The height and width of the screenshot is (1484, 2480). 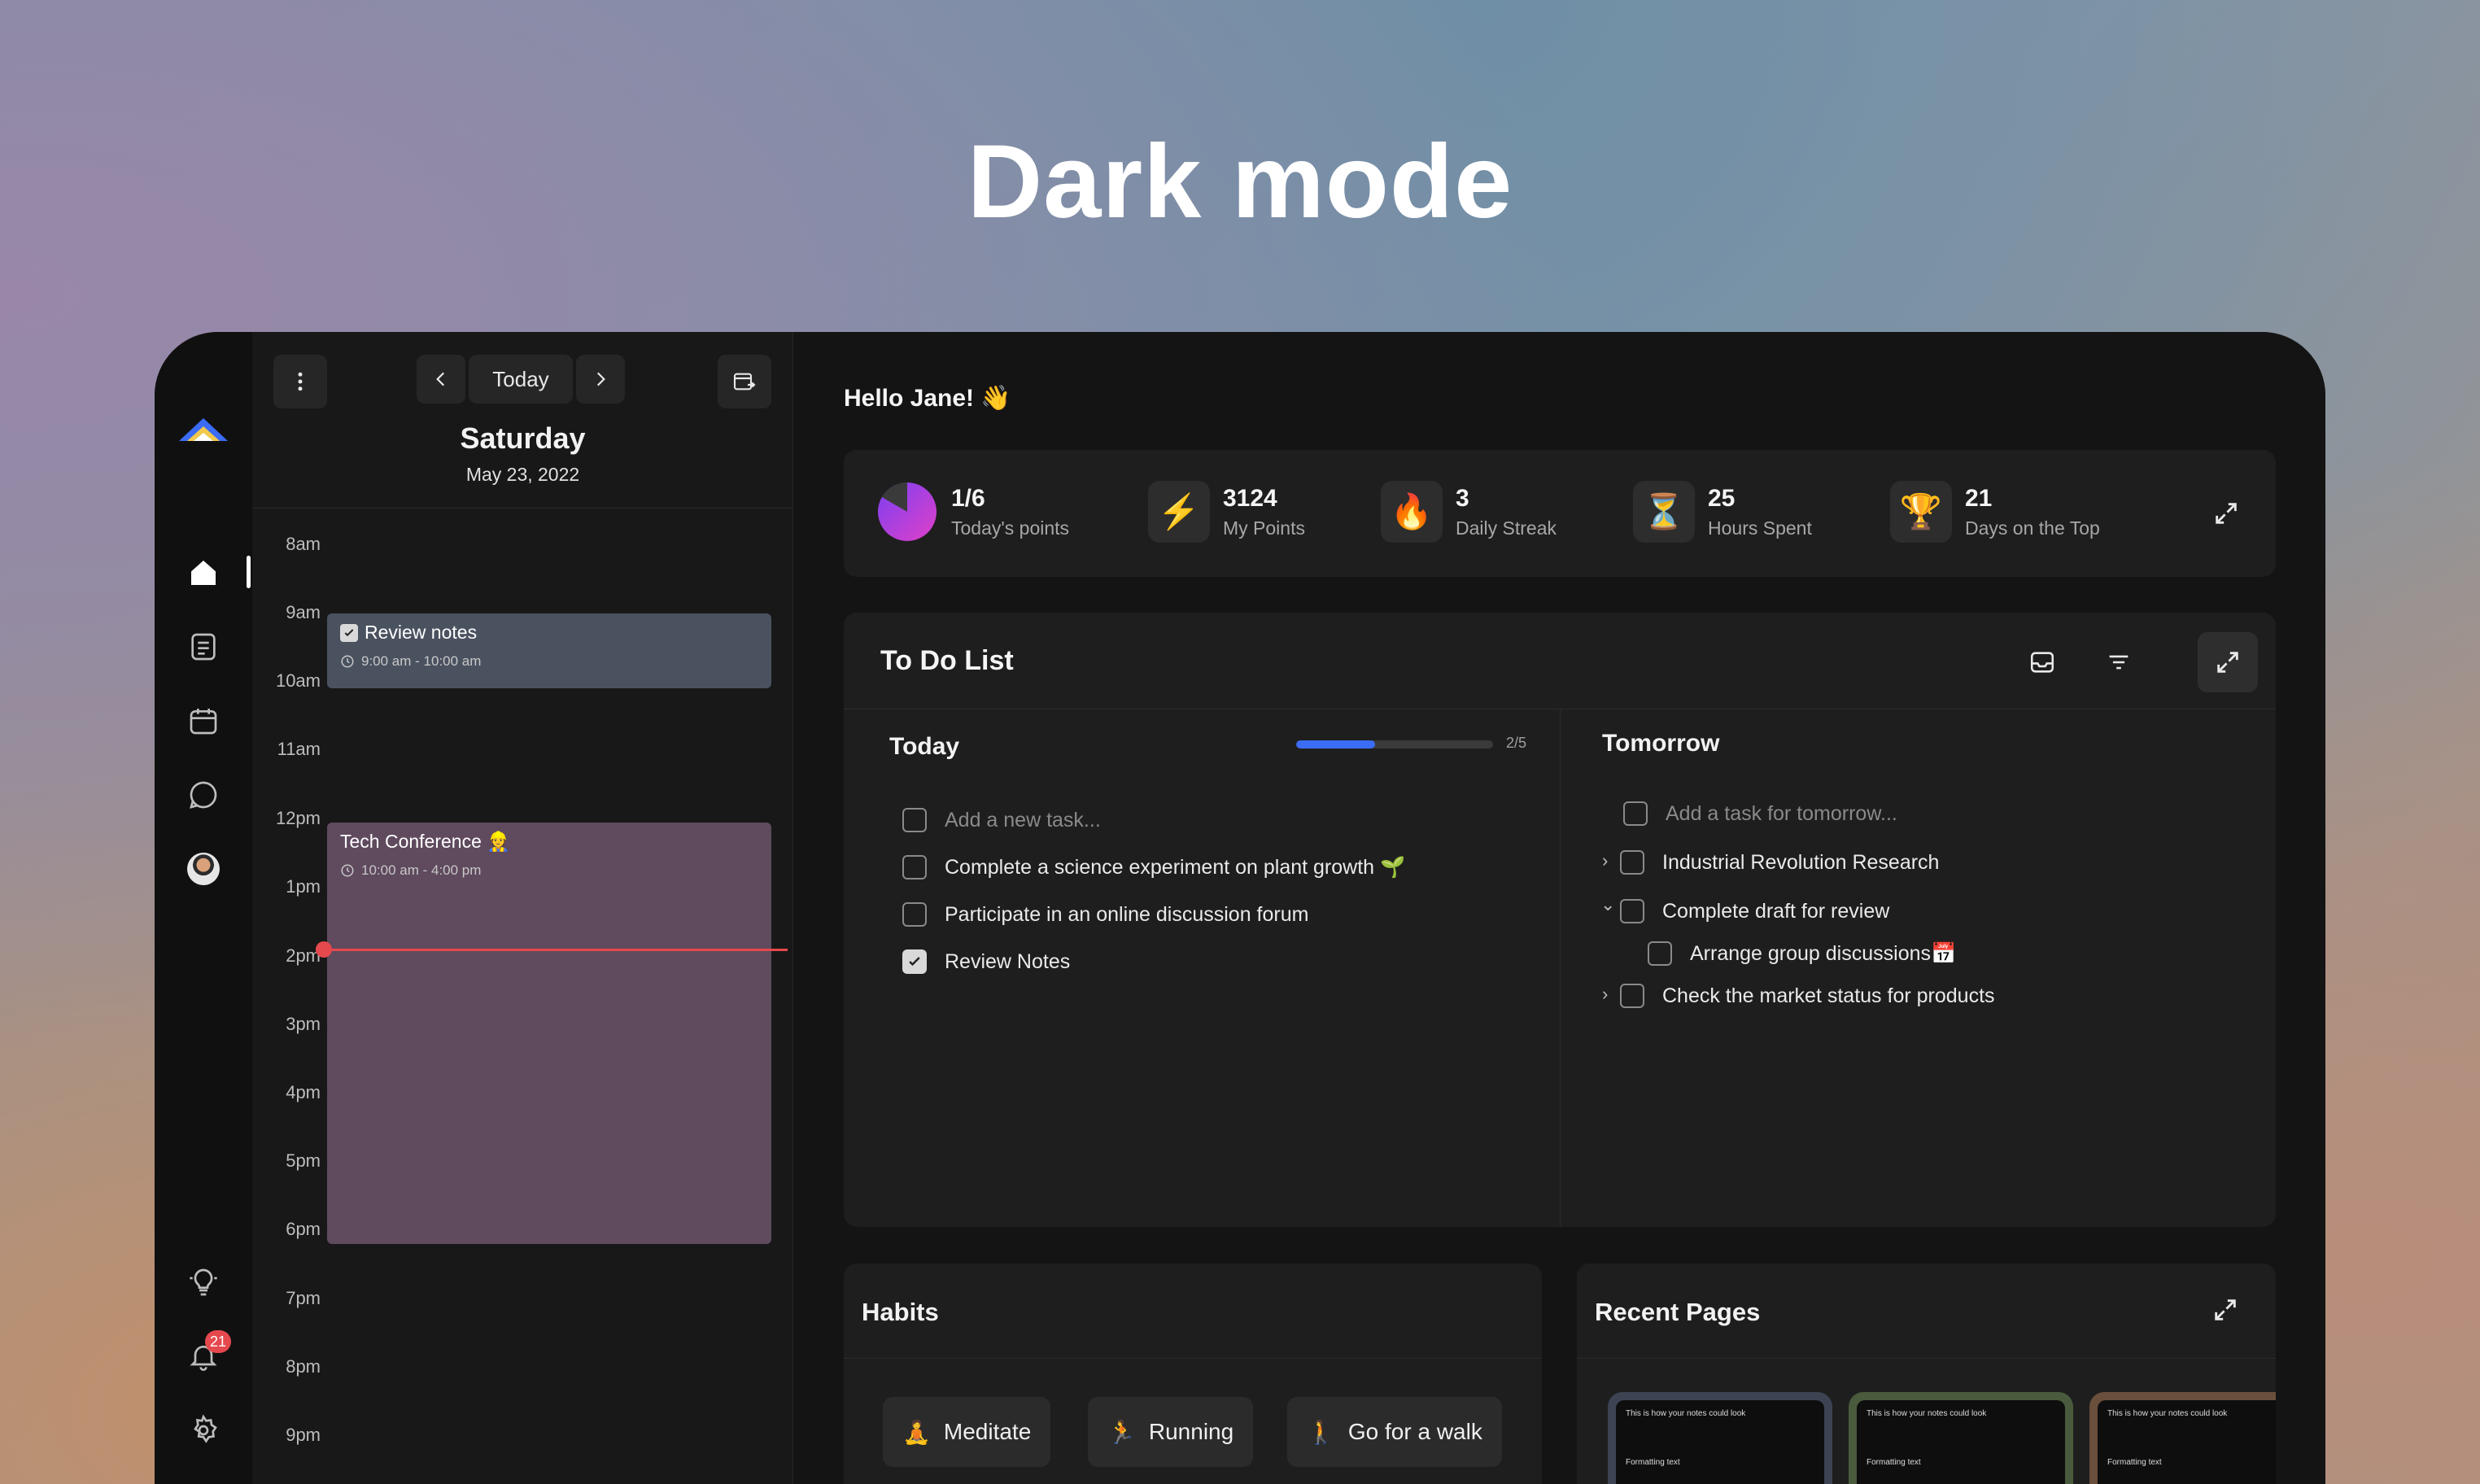 I want to click on task-row: Complete draft for review, so click(x=1754, y=911).